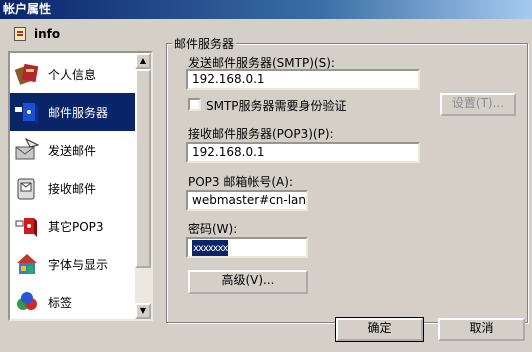 This screenshot has width=532, height=352. I want to click on pop3-account-input: webmaster#cn-lan.com, so click(247, 200).